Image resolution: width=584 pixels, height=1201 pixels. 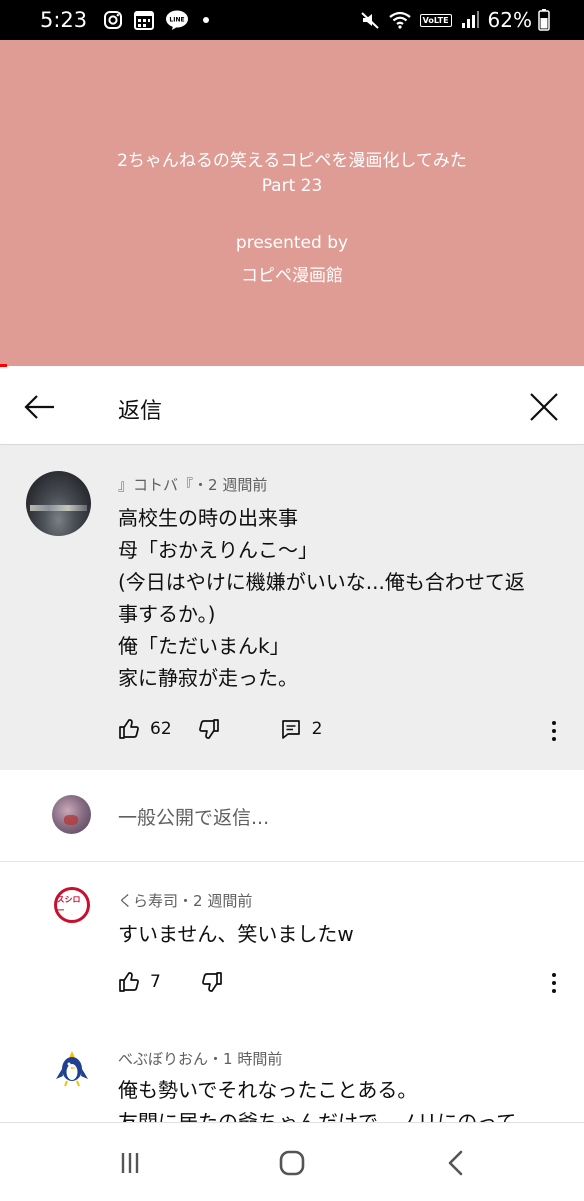 I want to click on comment-line: 俺「ただいまんk」, so click(x=204, y=646).